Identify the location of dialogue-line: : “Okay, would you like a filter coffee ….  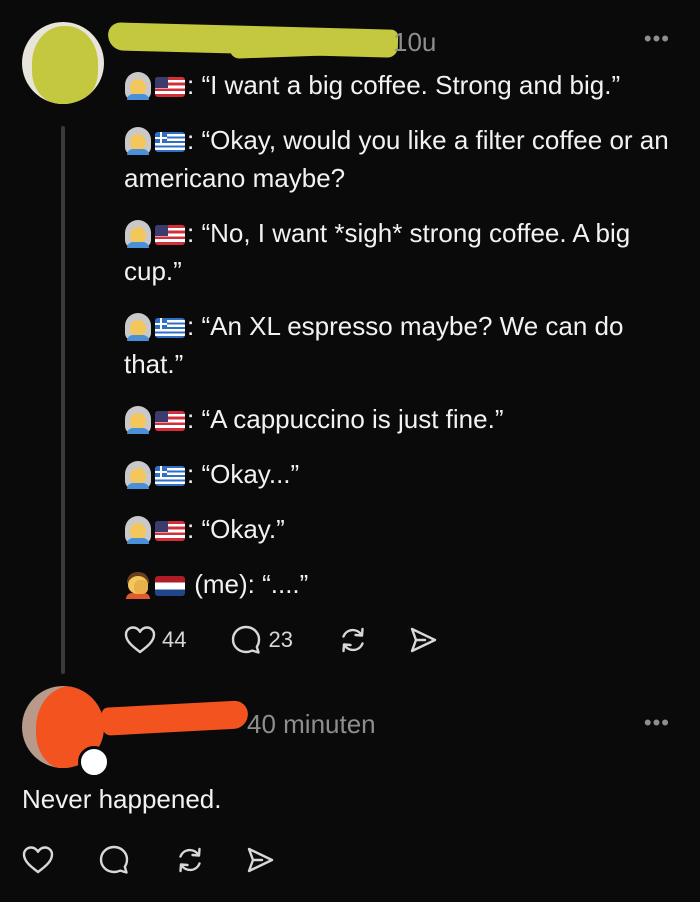
(398, 159).